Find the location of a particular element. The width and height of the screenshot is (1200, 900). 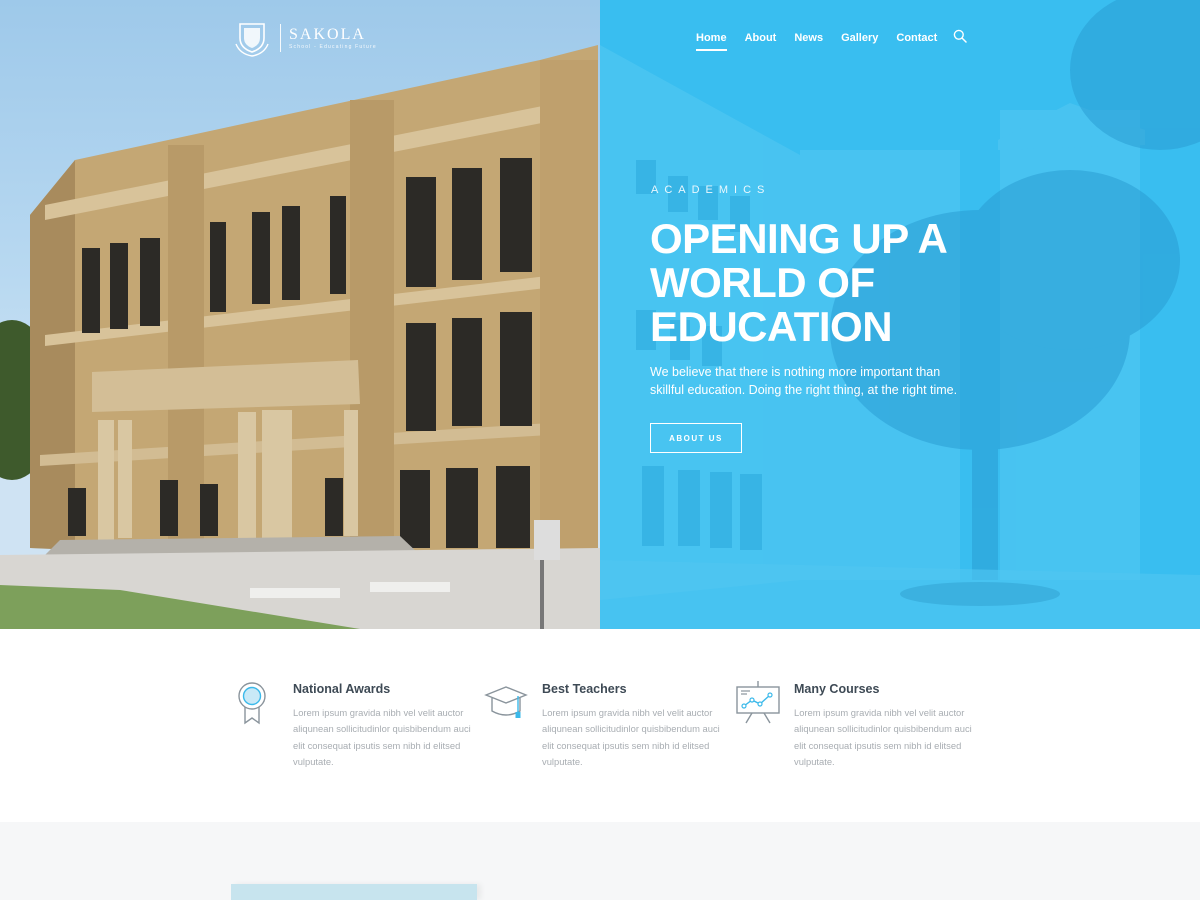

feature-title: Best Teachers is located at coordinates (584, 689).